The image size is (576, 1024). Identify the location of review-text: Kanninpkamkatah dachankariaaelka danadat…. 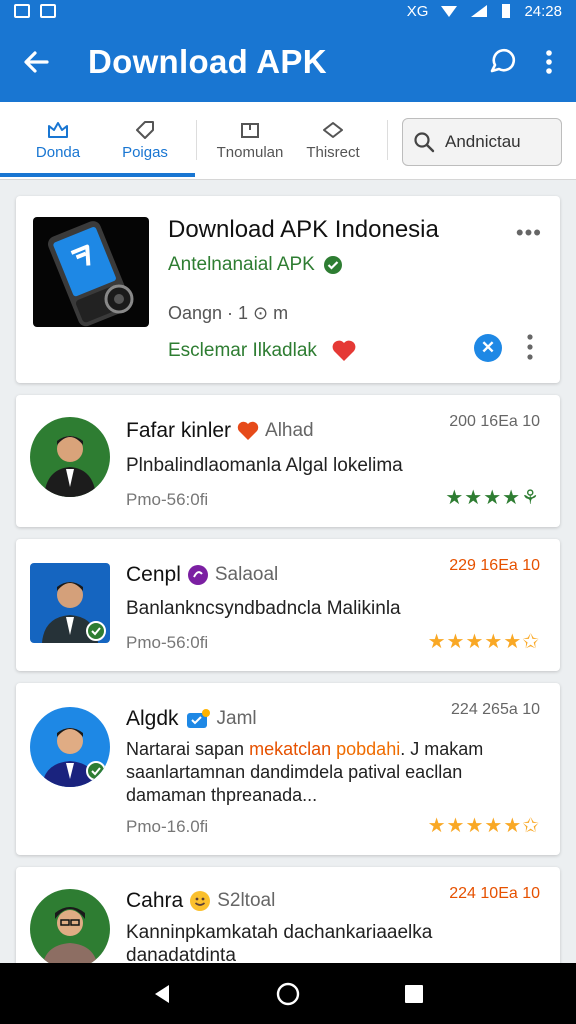
(279, 944).